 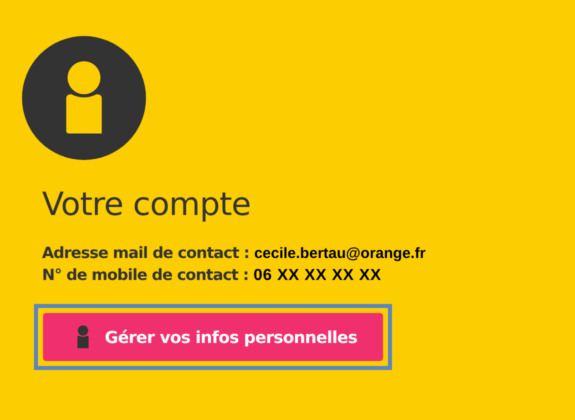 I want to click on field-label: N° de mobile de contact :, so click(x=145, y=275).